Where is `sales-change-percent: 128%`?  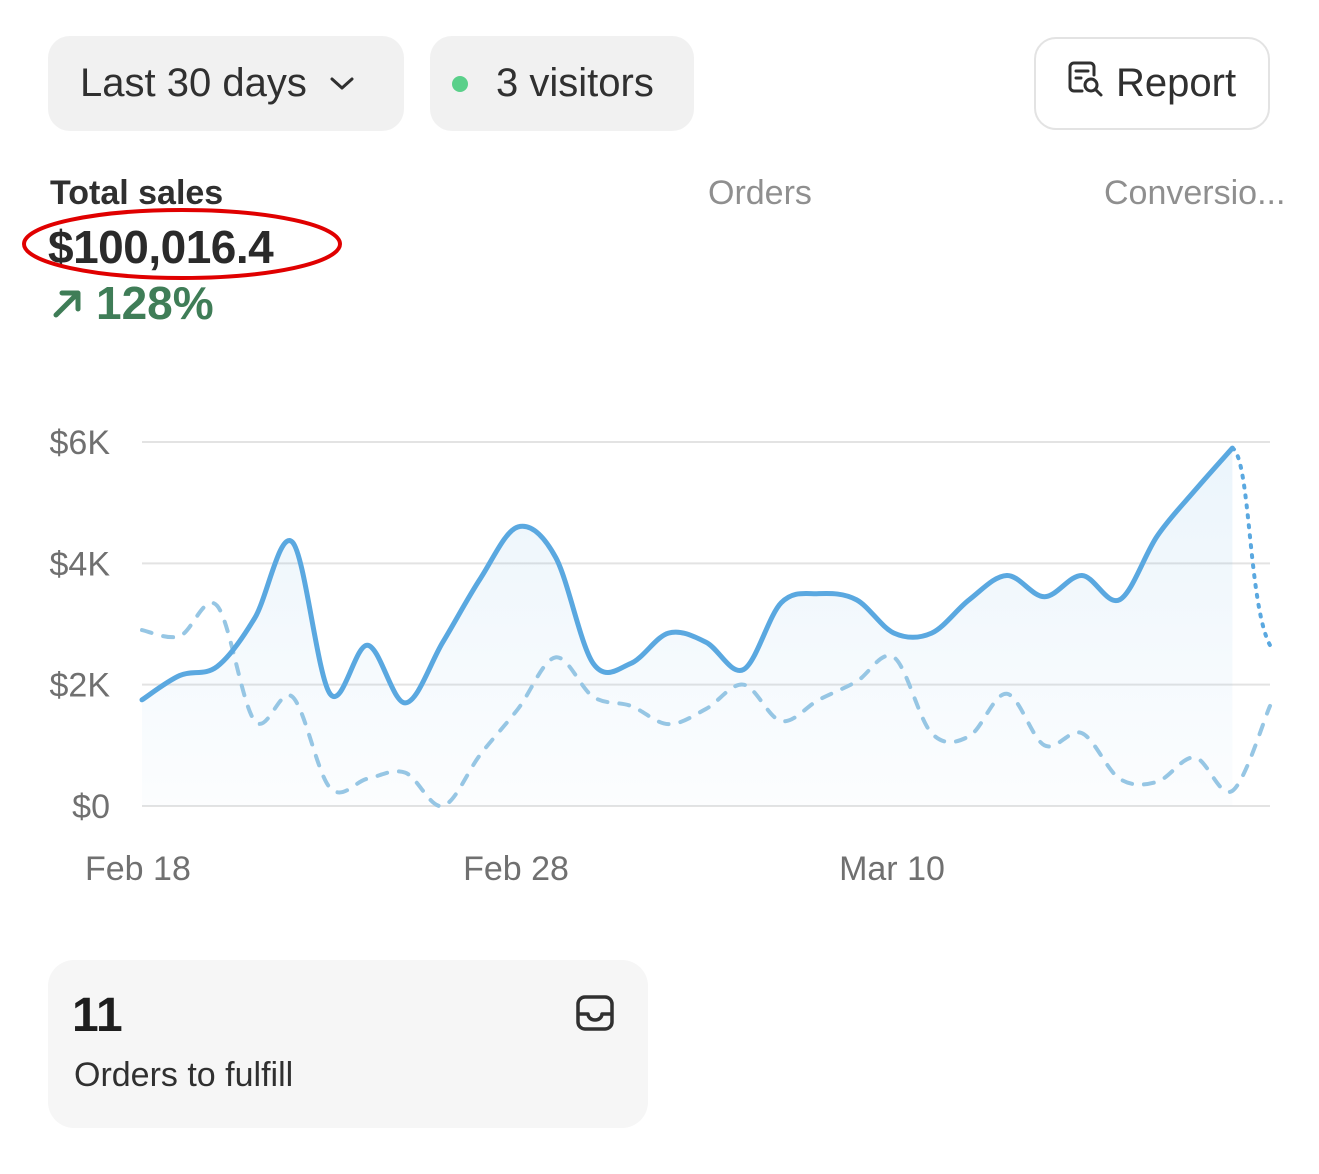
sales-change-percent: 128% is located at coordinates (155, 303).